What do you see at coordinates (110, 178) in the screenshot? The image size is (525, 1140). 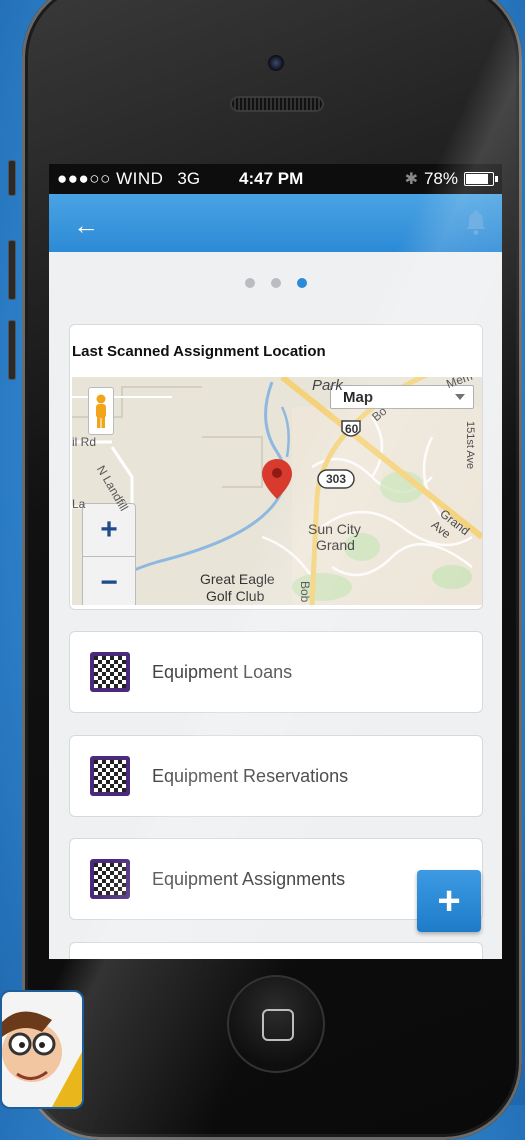 I see `carrier-label: ●●●○○ WIND` at bounding box center [110, 178].